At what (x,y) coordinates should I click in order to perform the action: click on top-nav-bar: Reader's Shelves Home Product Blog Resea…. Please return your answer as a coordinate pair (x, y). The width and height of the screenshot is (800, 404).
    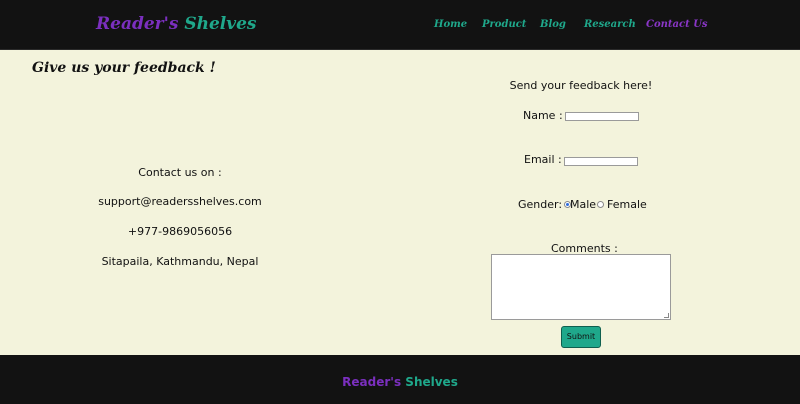
    Looking at the image, I should click on (400, 25).